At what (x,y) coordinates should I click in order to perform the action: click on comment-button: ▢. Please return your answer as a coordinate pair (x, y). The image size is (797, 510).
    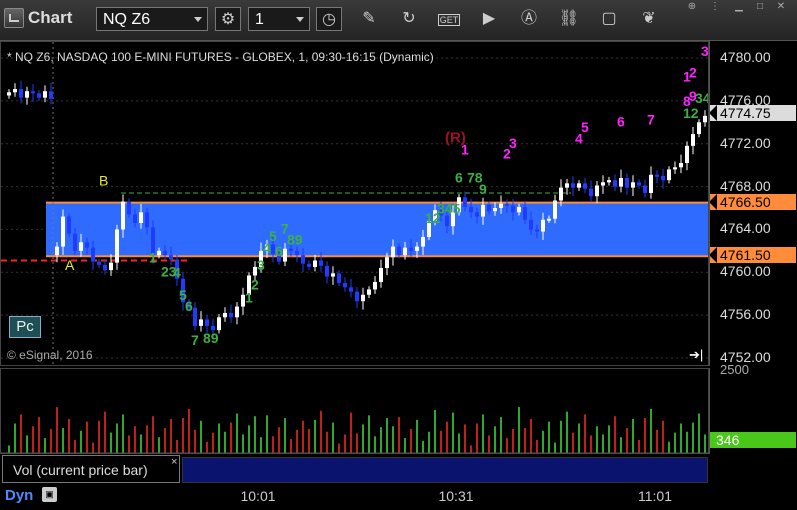
    Looking at the image, I should click on (609, 19).